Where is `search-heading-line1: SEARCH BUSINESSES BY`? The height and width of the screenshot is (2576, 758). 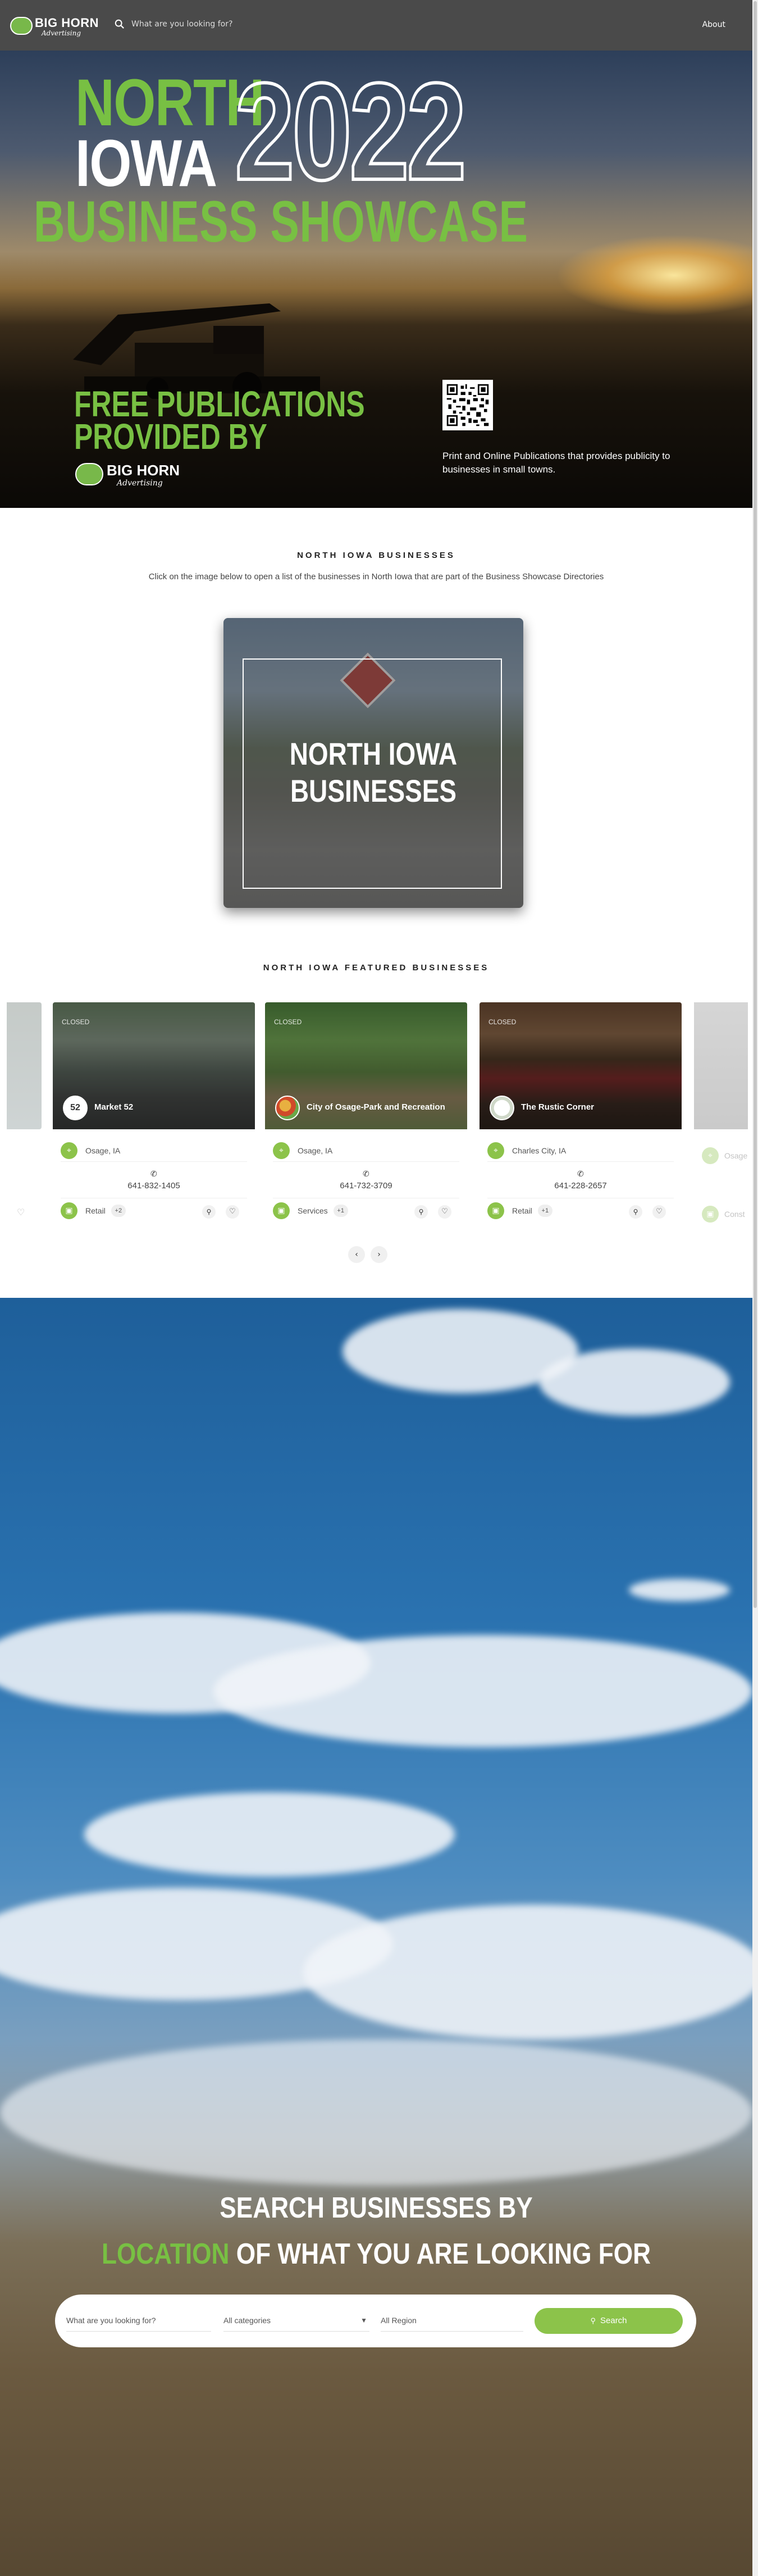
search-heading-line1: SEARCH BUSINESSES BY is located at coordinates (376, 2208).